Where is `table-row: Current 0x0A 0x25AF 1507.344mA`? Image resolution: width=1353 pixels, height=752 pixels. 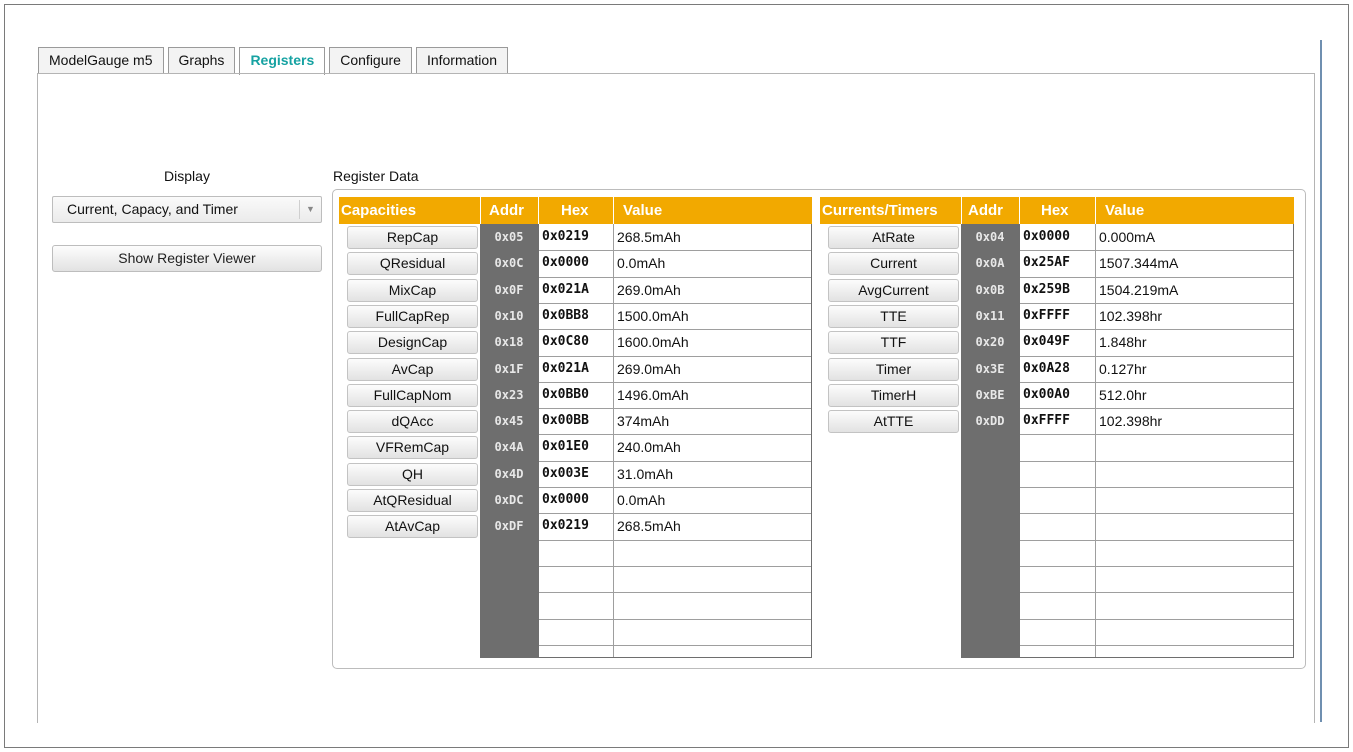
table-row: Current 0x0A 0x25AF 1507.344mA is located at coordinates (1057, 263).